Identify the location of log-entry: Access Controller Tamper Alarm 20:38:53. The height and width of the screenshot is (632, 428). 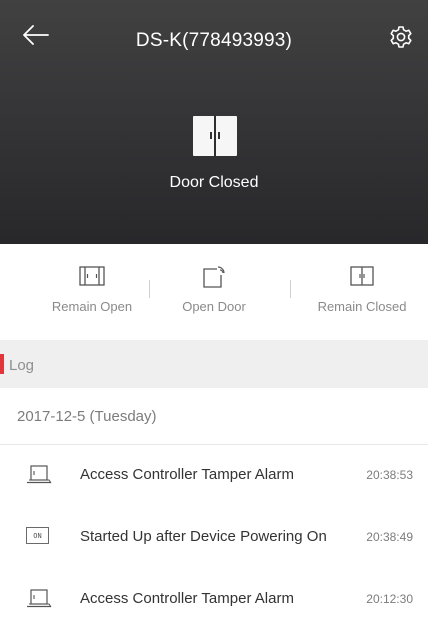
(214, 475).